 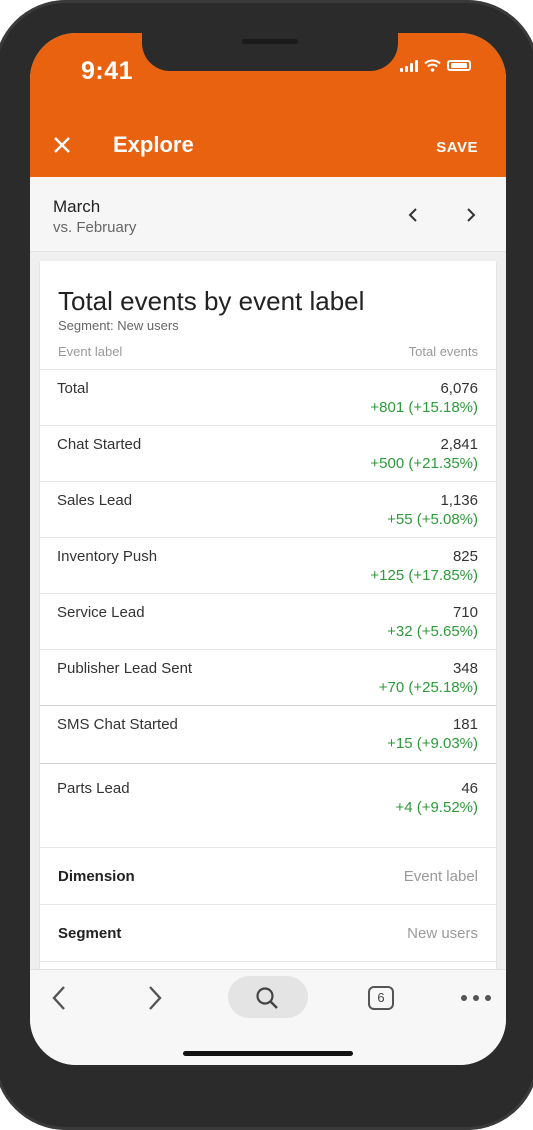 What do you see at coordinates (436, 807) in the screenshot?
I see `row-change: +4 (+9.52%)` at bounding box center [436, 807].